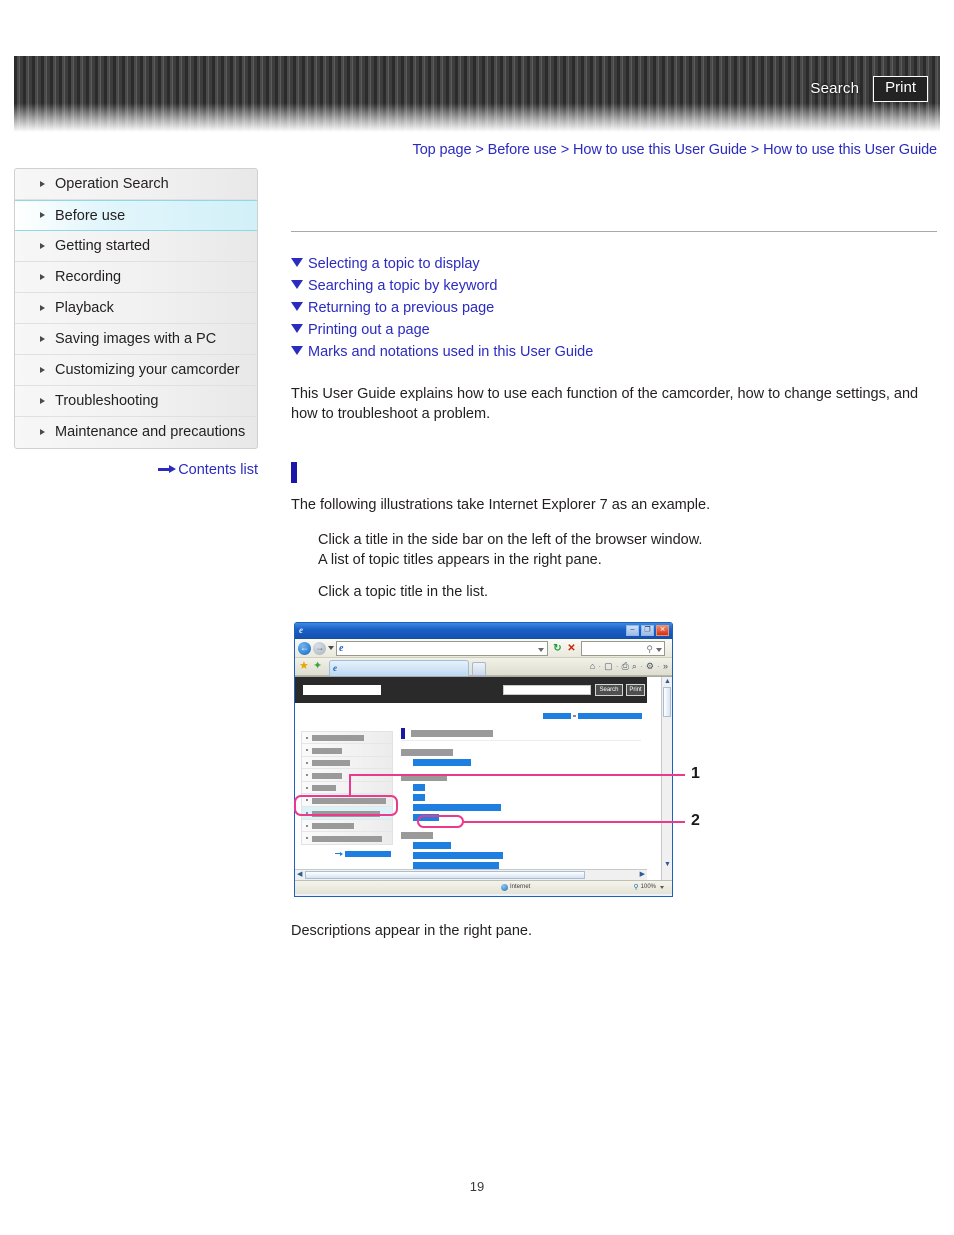  Describe the element at coordinates (317, 666) in the screenshot. I see `add-favorites-icon: ✦` at that location.